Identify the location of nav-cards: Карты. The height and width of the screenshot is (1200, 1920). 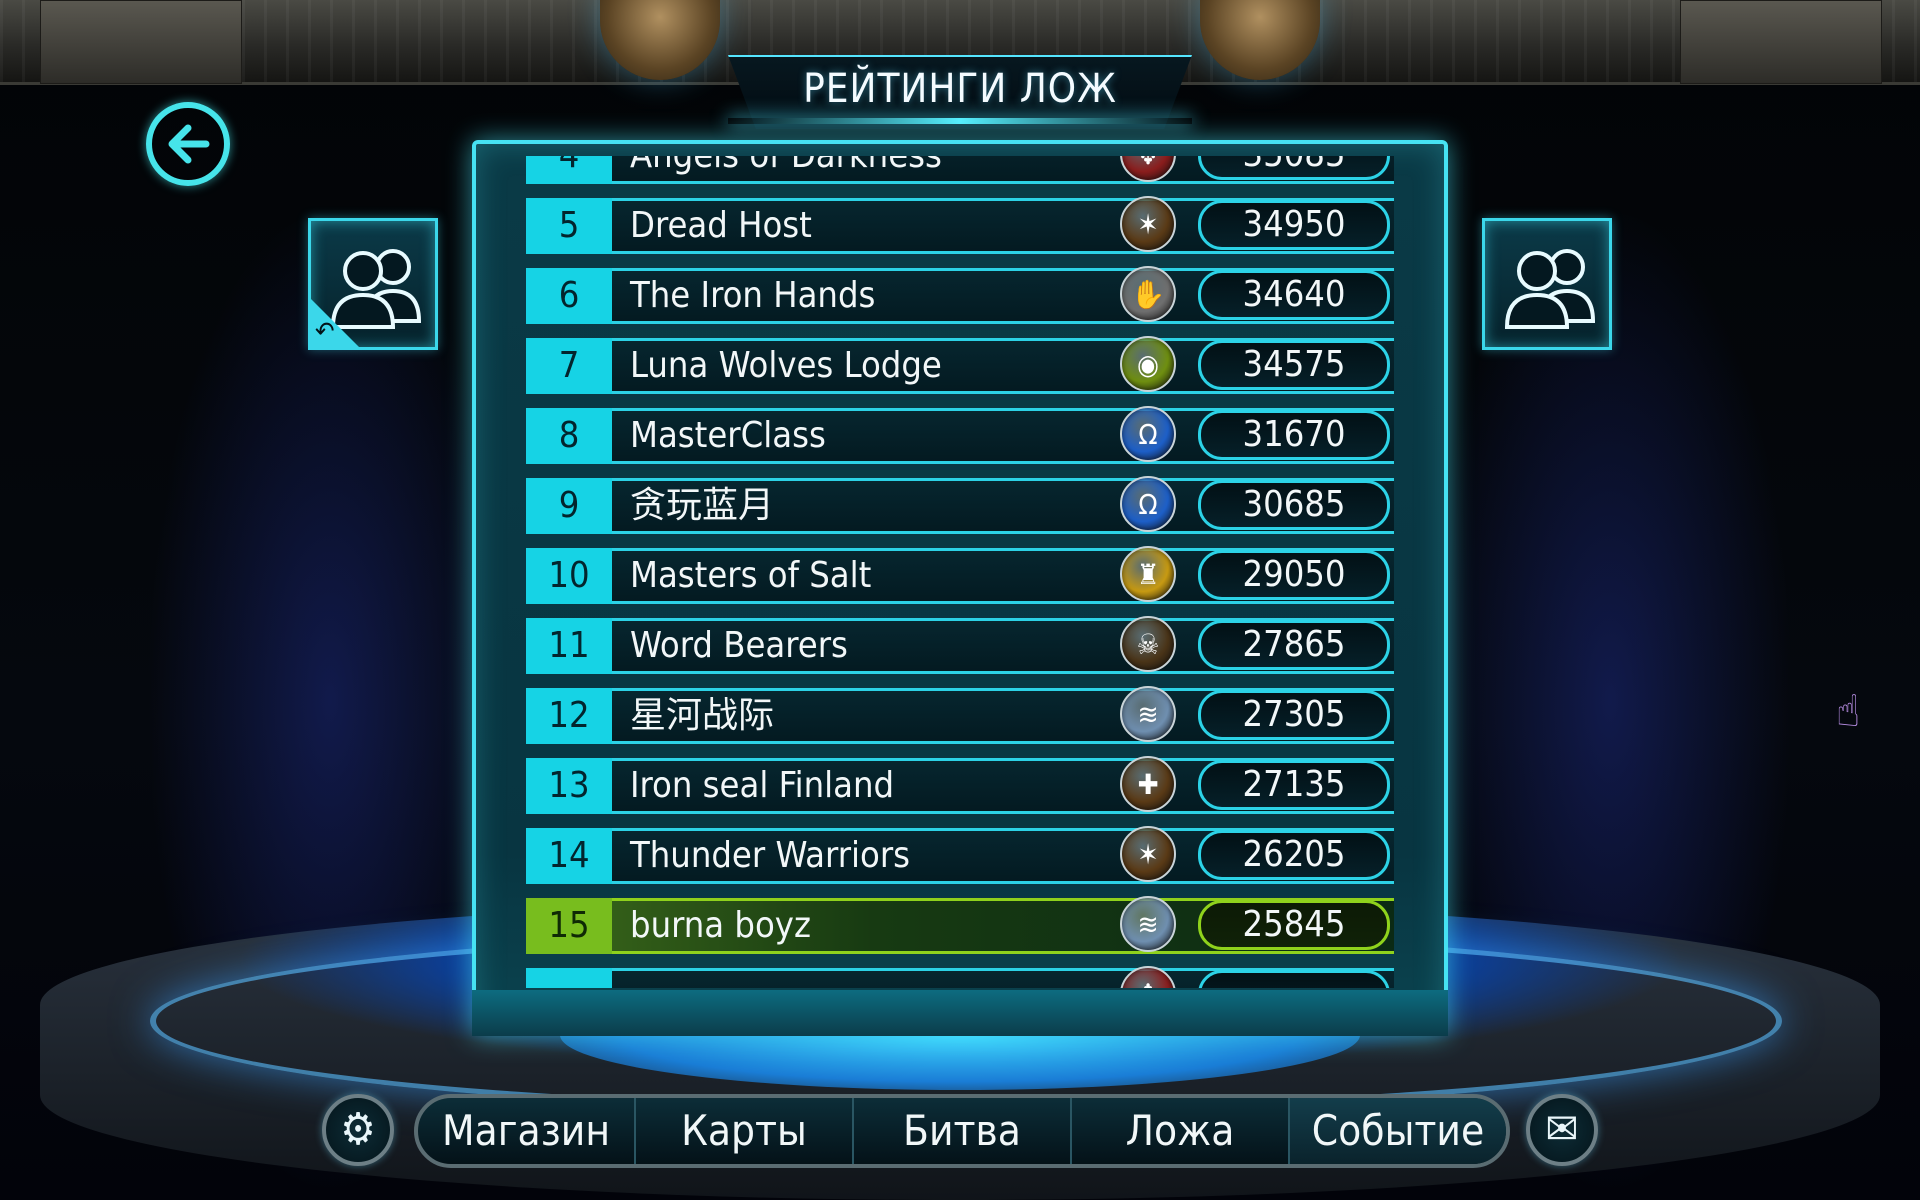
(743, 1131).